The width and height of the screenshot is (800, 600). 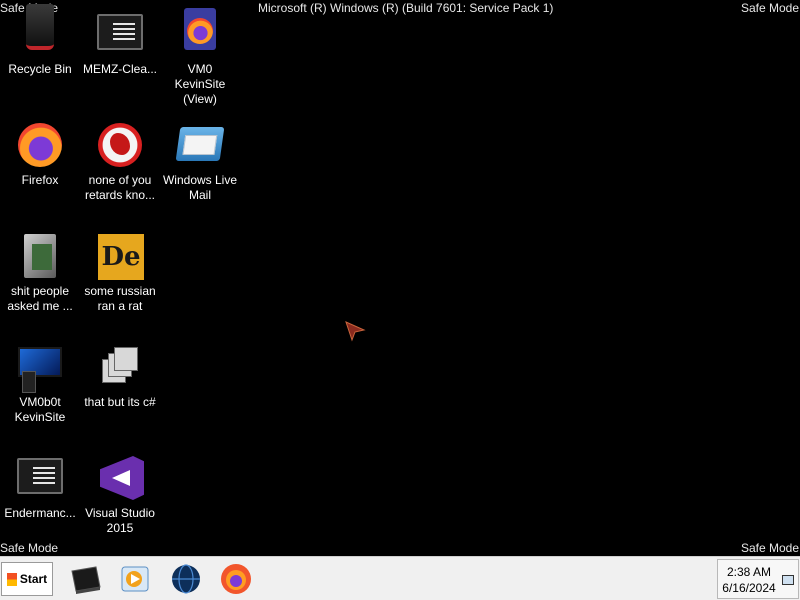 I want to click on taskbar-item-terminal, so click(x=86, y=579).